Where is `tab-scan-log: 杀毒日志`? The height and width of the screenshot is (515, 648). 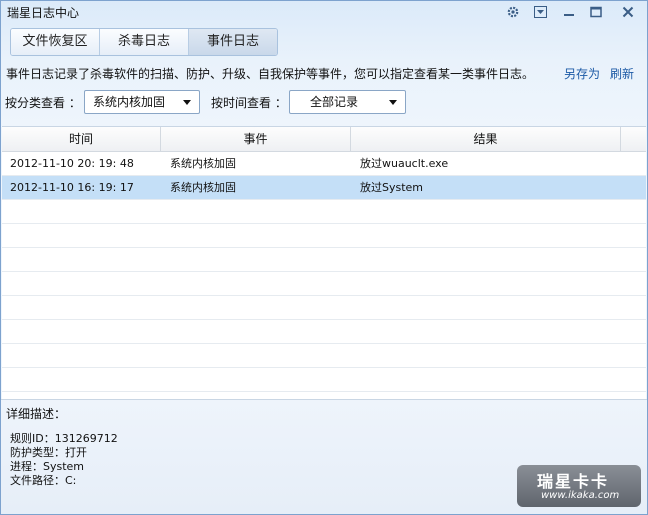 tab-scan-log: 杀毒日志 is located at coordinates (144, 42).